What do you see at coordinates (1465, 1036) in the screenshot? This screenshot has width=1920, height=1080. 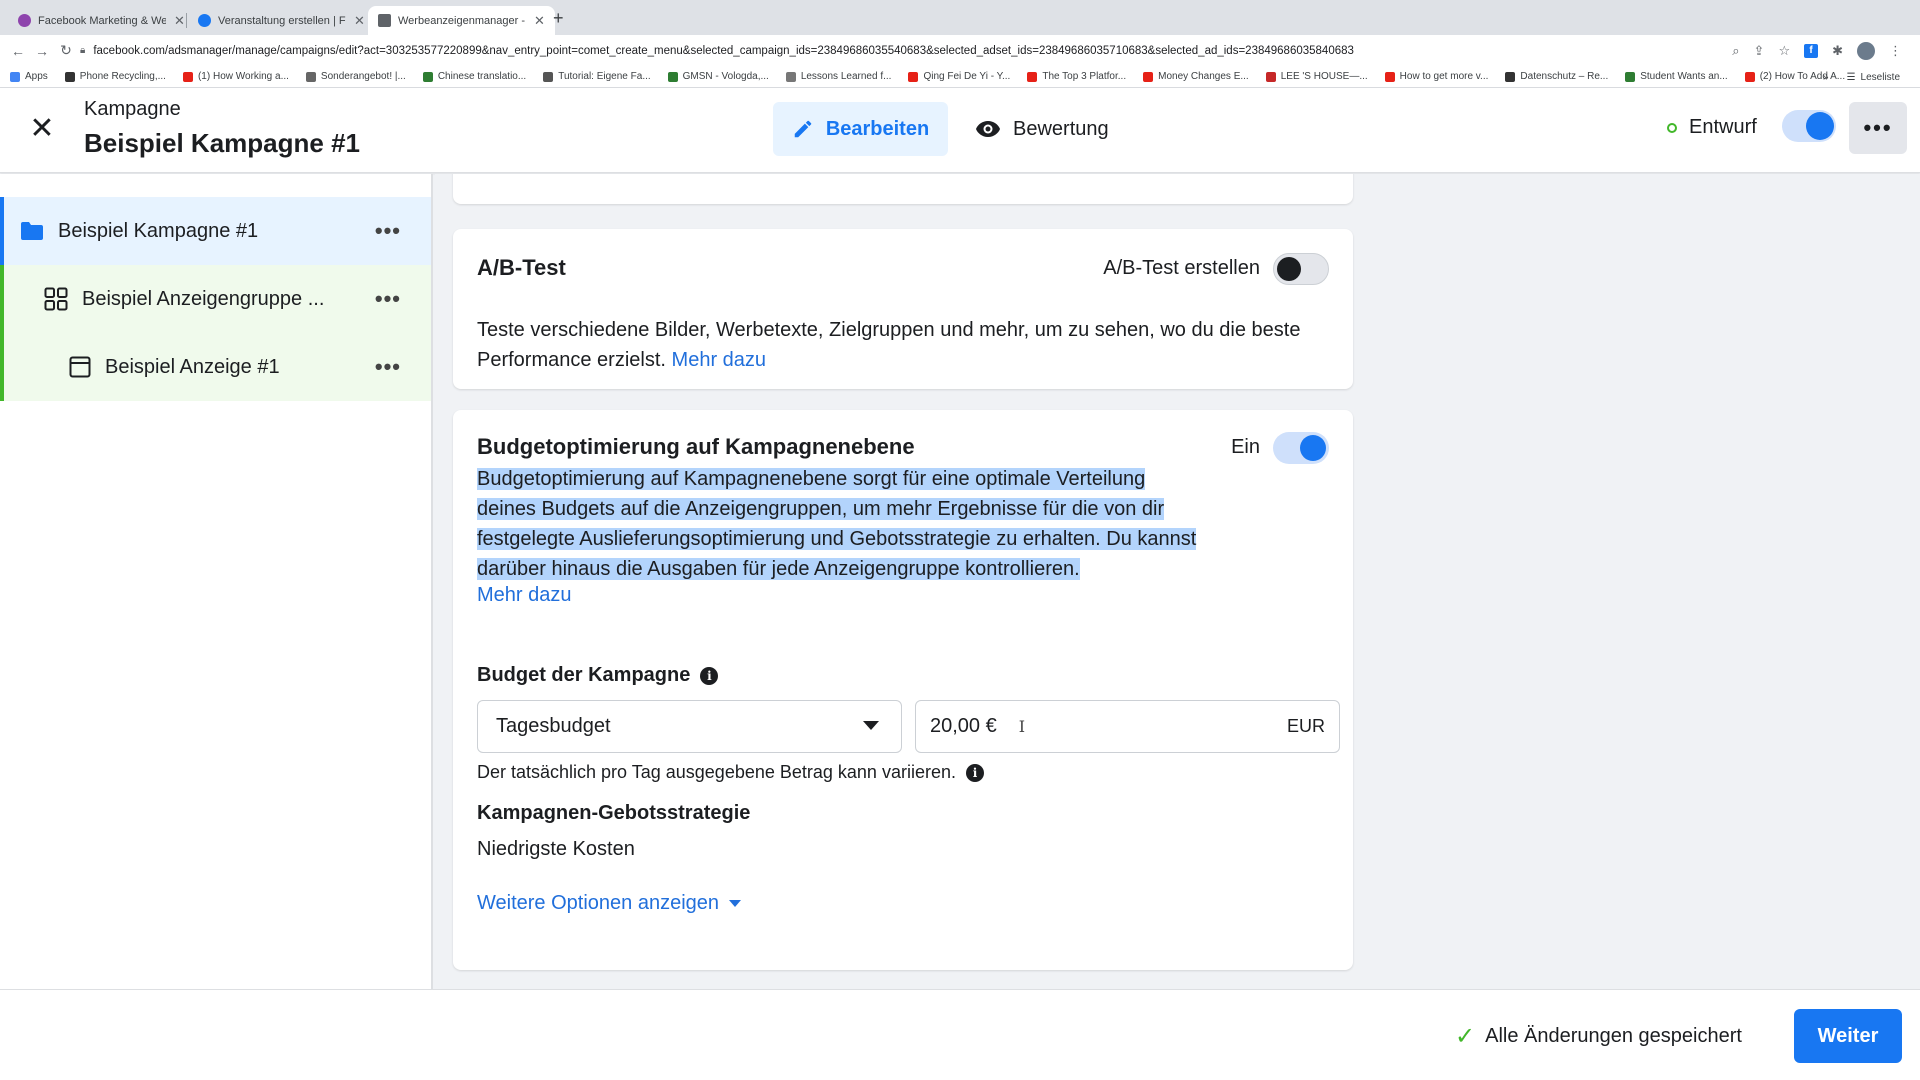 I see `checkmark-icon: ✓` at bounding box center [1465, 1036].